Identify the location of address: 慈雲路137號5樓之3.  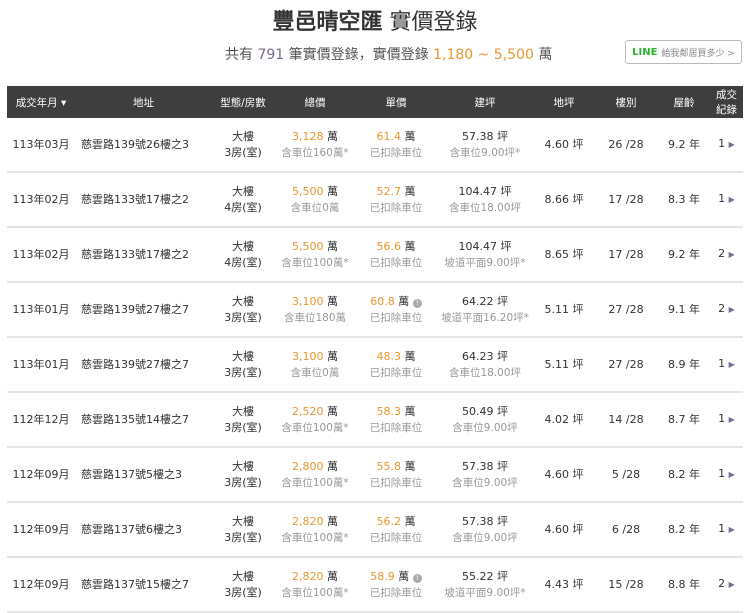
(143, 475).